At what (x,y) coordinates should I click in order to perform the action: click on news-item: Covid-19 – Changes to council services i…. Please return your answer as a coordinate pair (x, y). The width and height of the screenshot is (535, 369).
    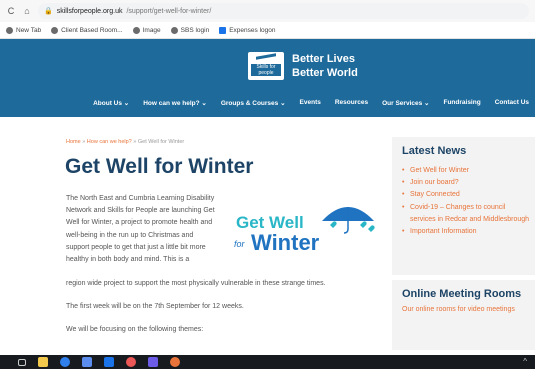
    Looking at the image, I should click on (466, 214).